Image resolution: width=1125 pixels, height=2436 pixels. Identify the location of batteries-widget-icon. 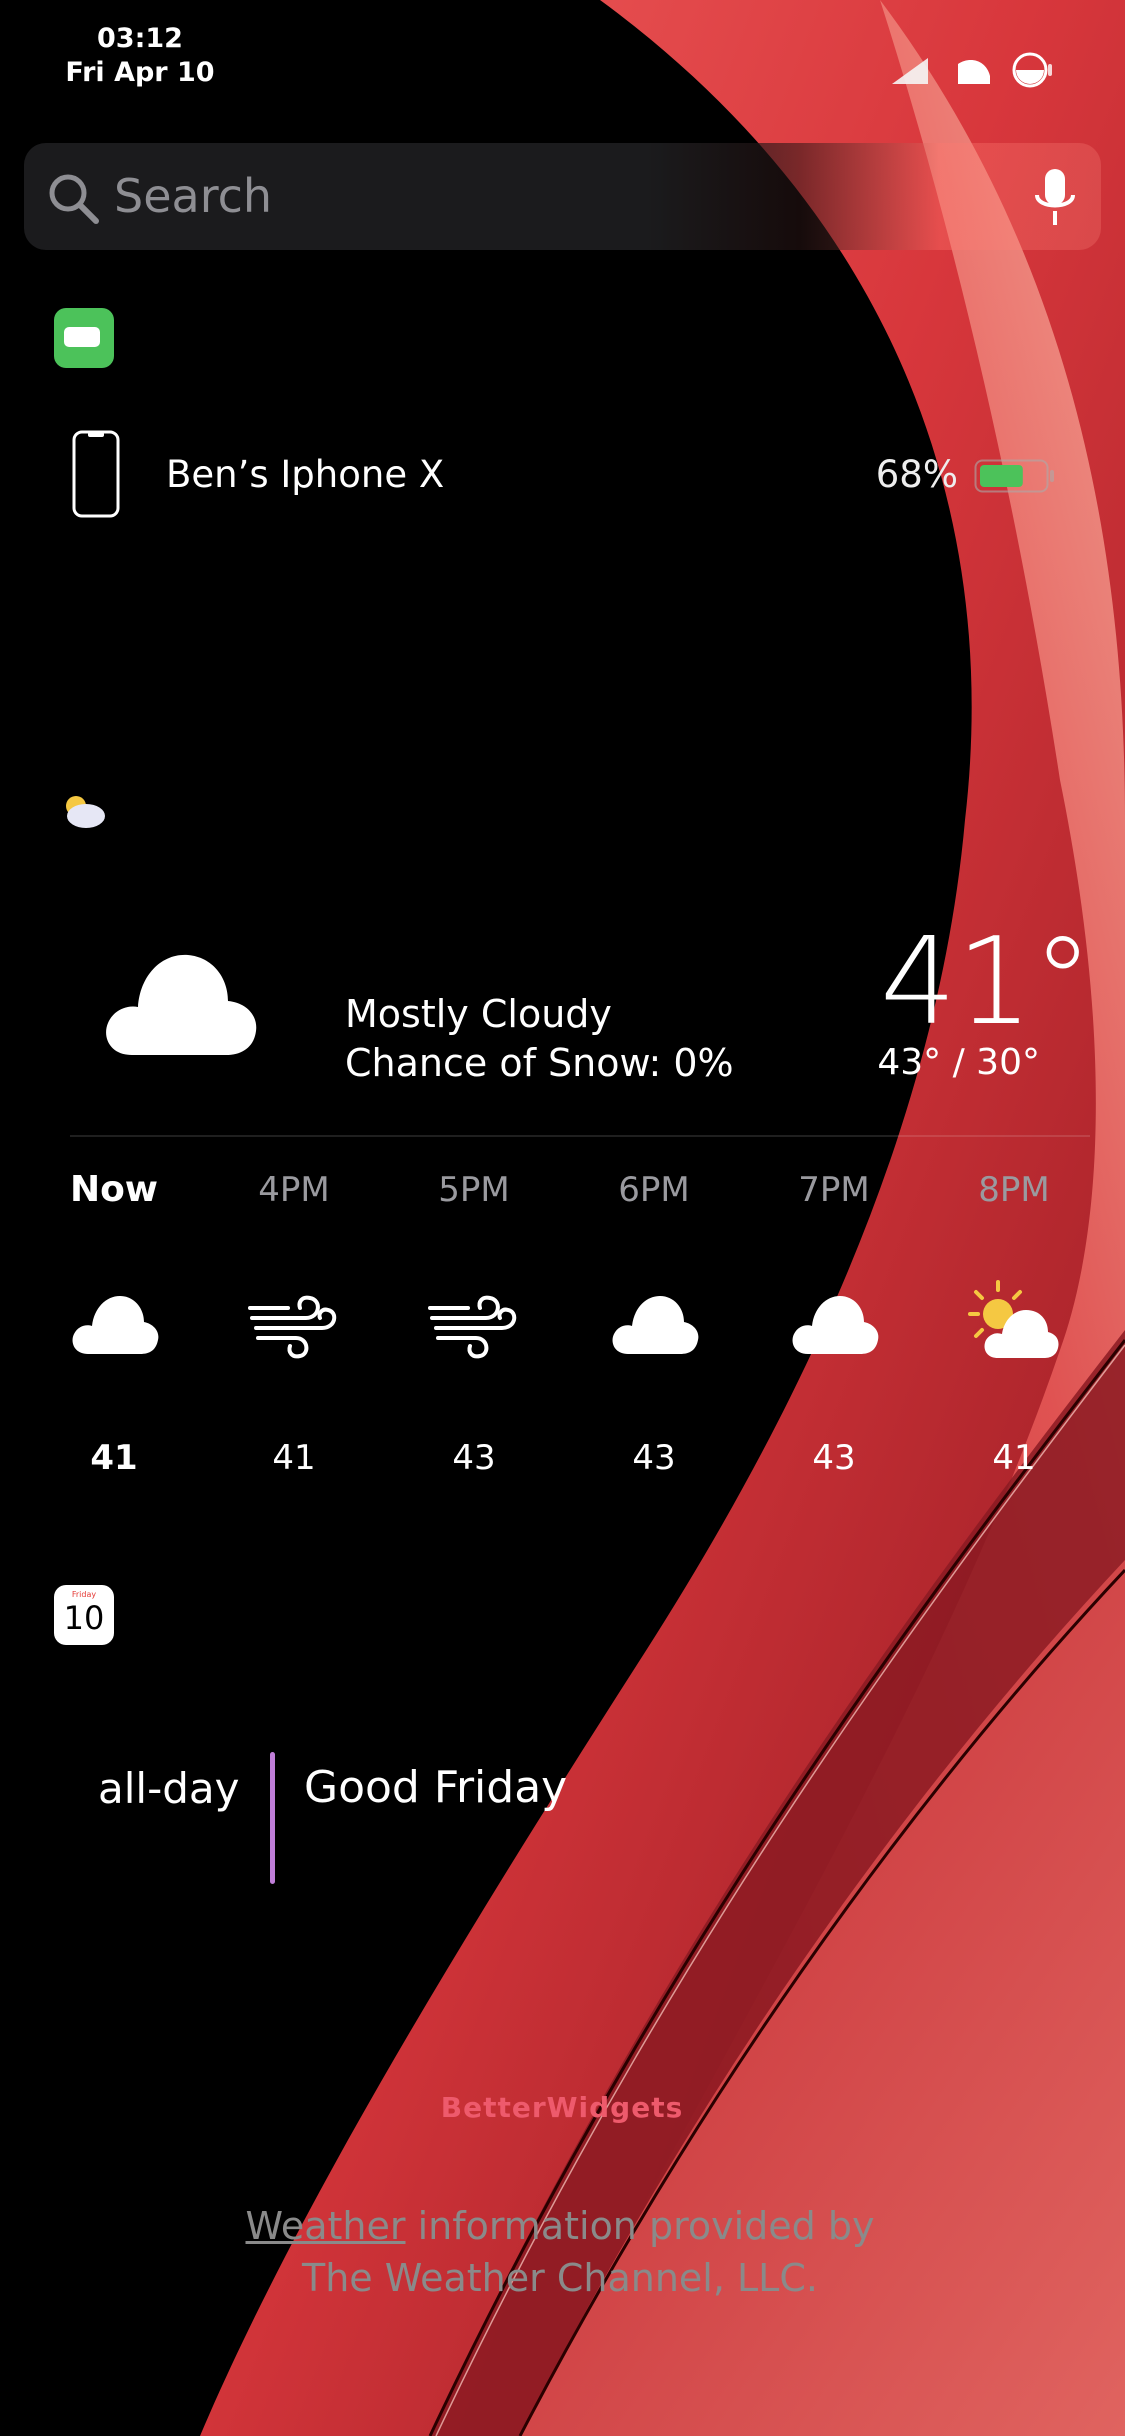
(84, 338).